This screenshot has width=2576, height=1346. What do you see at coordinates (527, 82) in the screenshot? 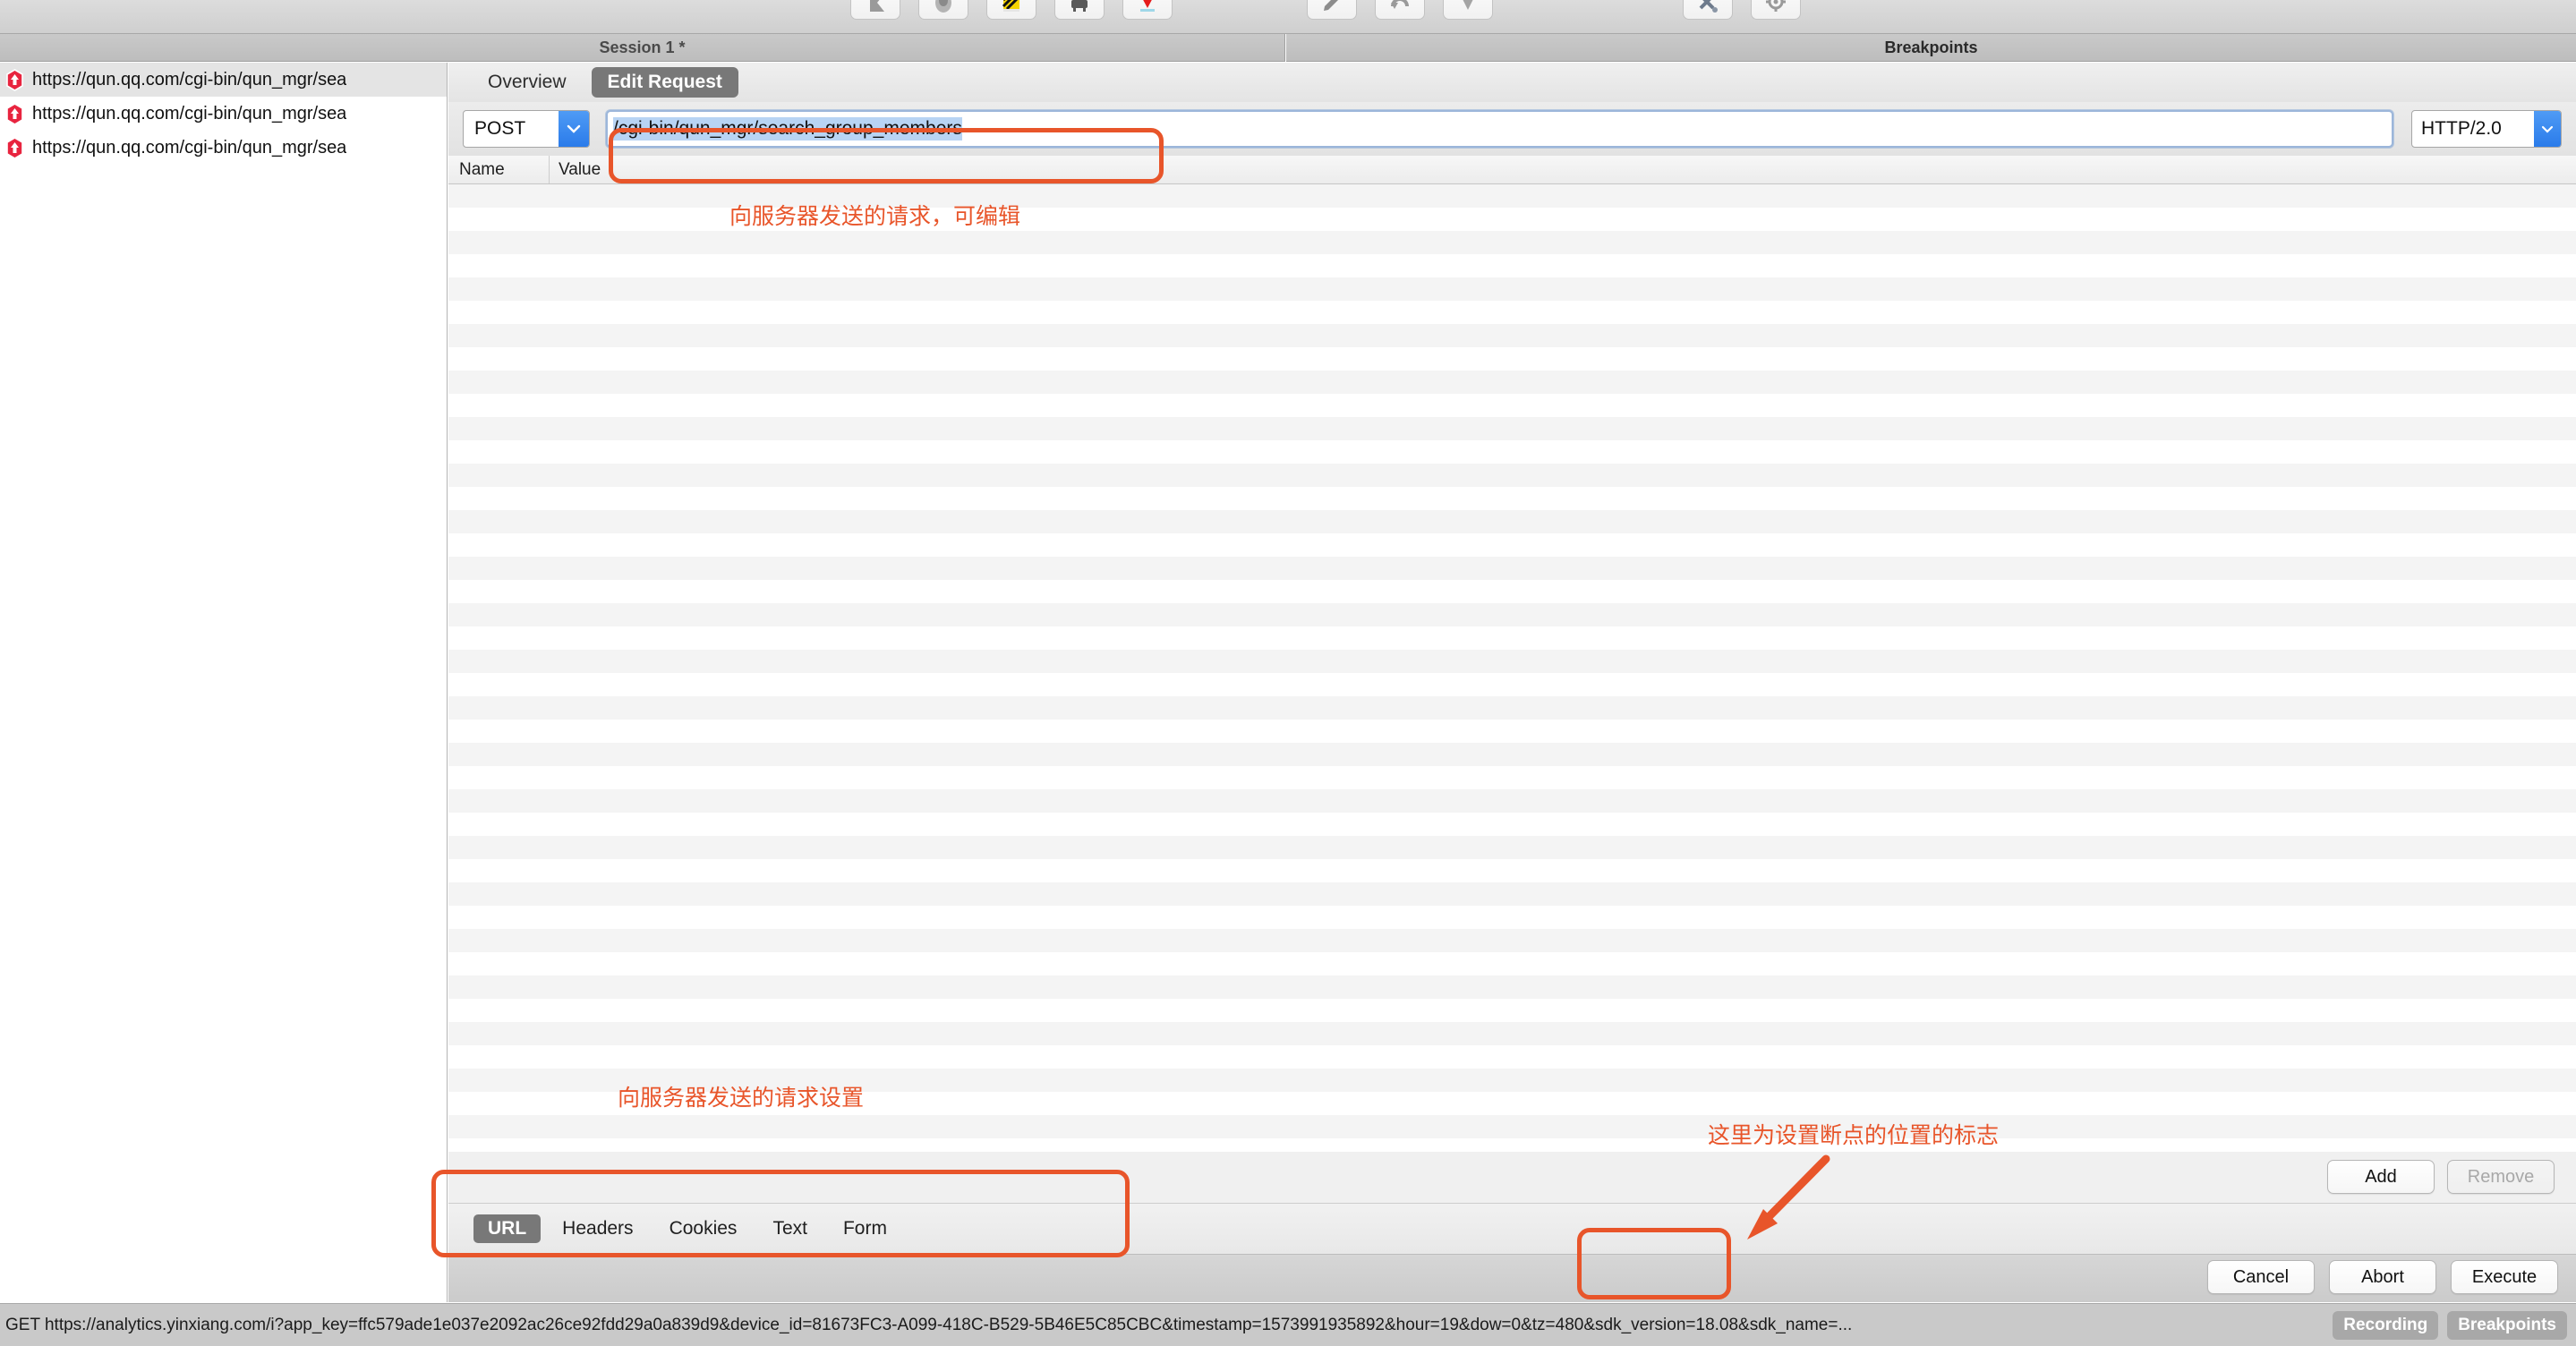
I see `tab-overview: Overview` at bounding box center [527, 82].